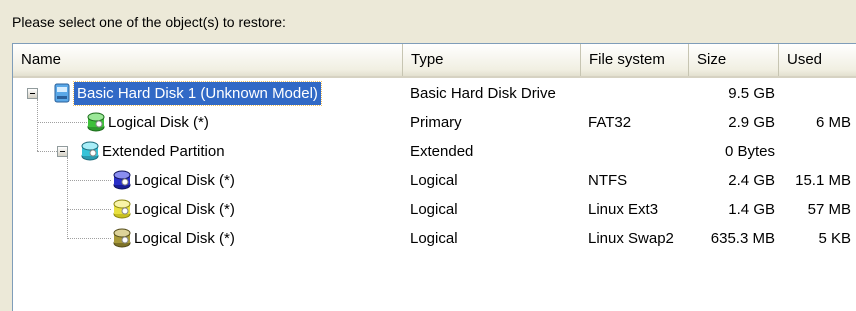 Image resolution: width=856 pixels, height=311 pixels. Describe the element at coordinates (734, 60) in the screenshot. I see `column-header-size: Size` at that location.